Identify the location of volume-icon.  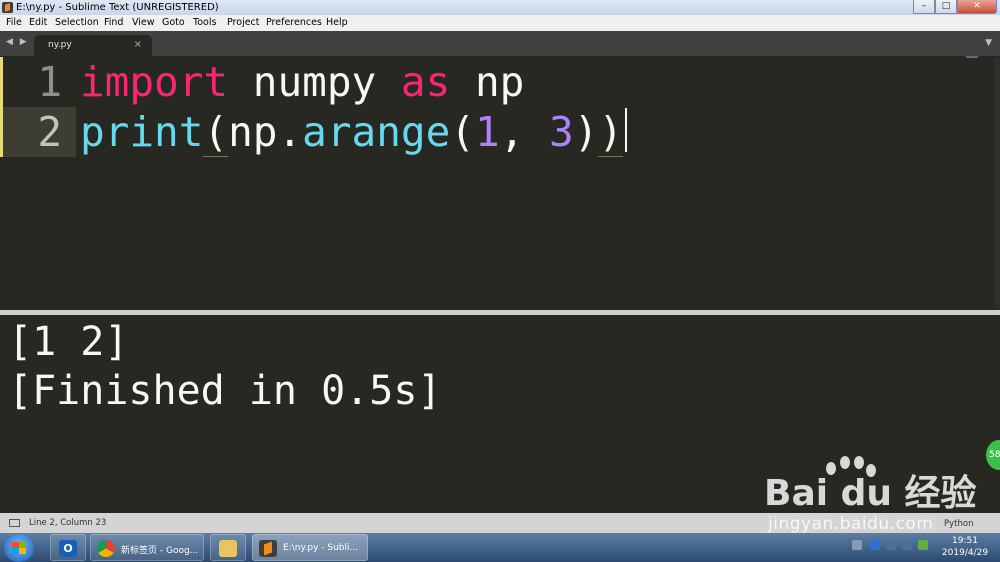
(907, 545).